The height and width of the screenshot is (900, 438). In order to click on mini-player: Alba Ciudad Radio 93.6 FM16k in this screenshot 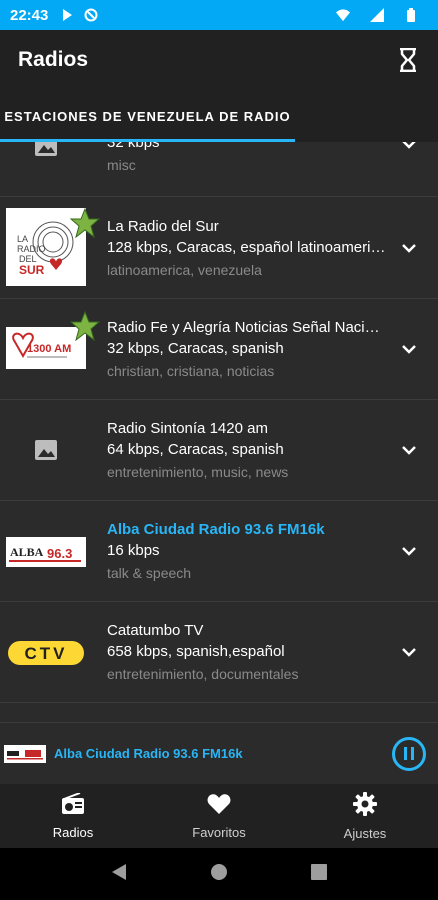, I will do `click(219, 753)`.